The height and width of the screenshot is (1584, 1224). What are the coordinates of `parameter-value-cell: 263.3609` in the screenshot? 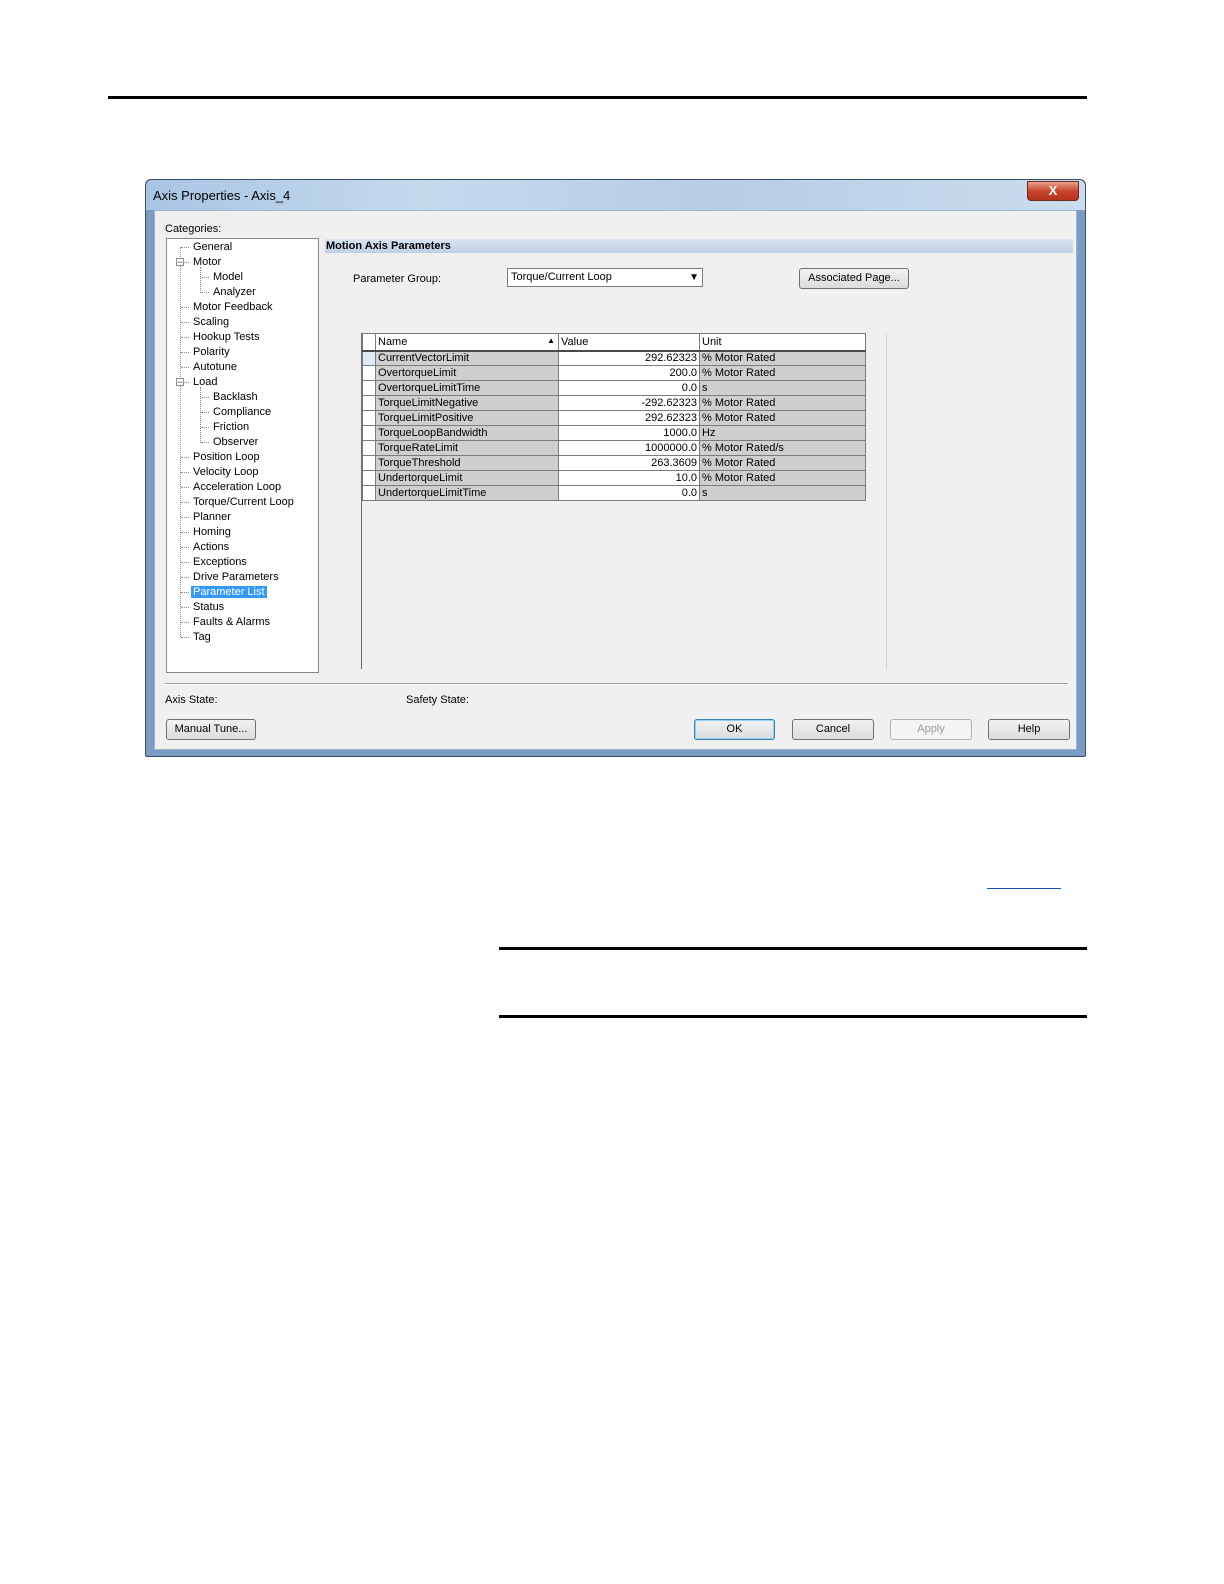 It's located at (629, 463).